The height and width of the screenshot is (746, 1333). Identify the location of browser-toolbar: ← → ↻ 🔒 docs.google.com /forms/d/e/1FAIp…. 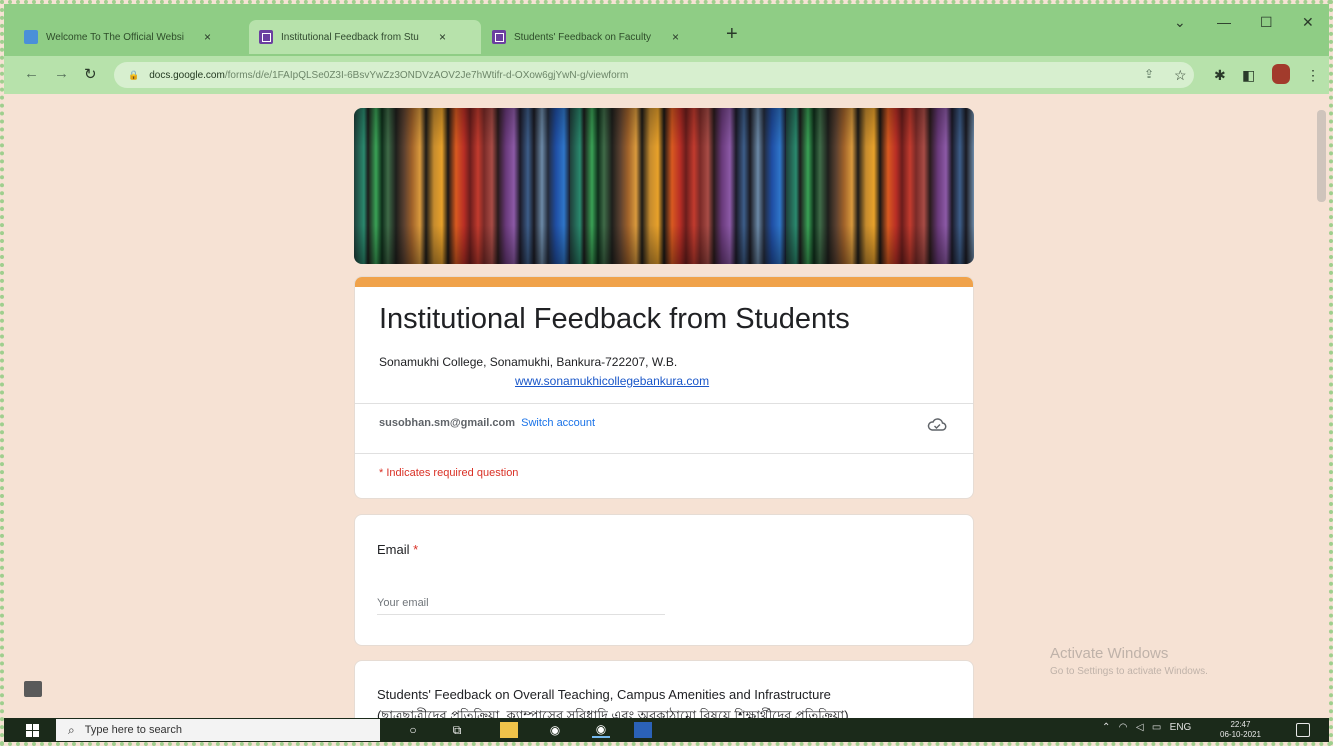
(666, 75).